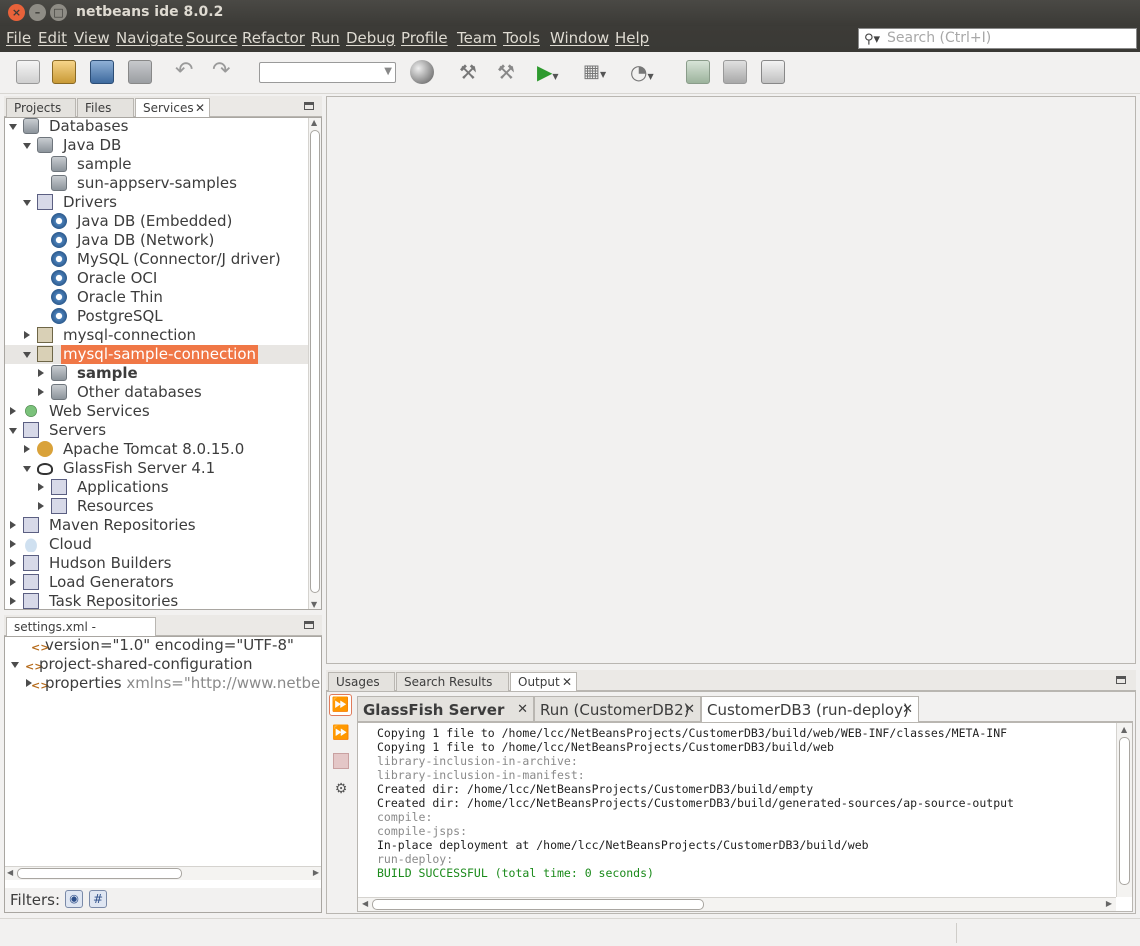 The width and height of the screenshot is (1140, 946). What do you see at coordinates (642, 72) in the screenshot?
I see `profile-project-icon: ◔▼` at bounding box center [642, 72].